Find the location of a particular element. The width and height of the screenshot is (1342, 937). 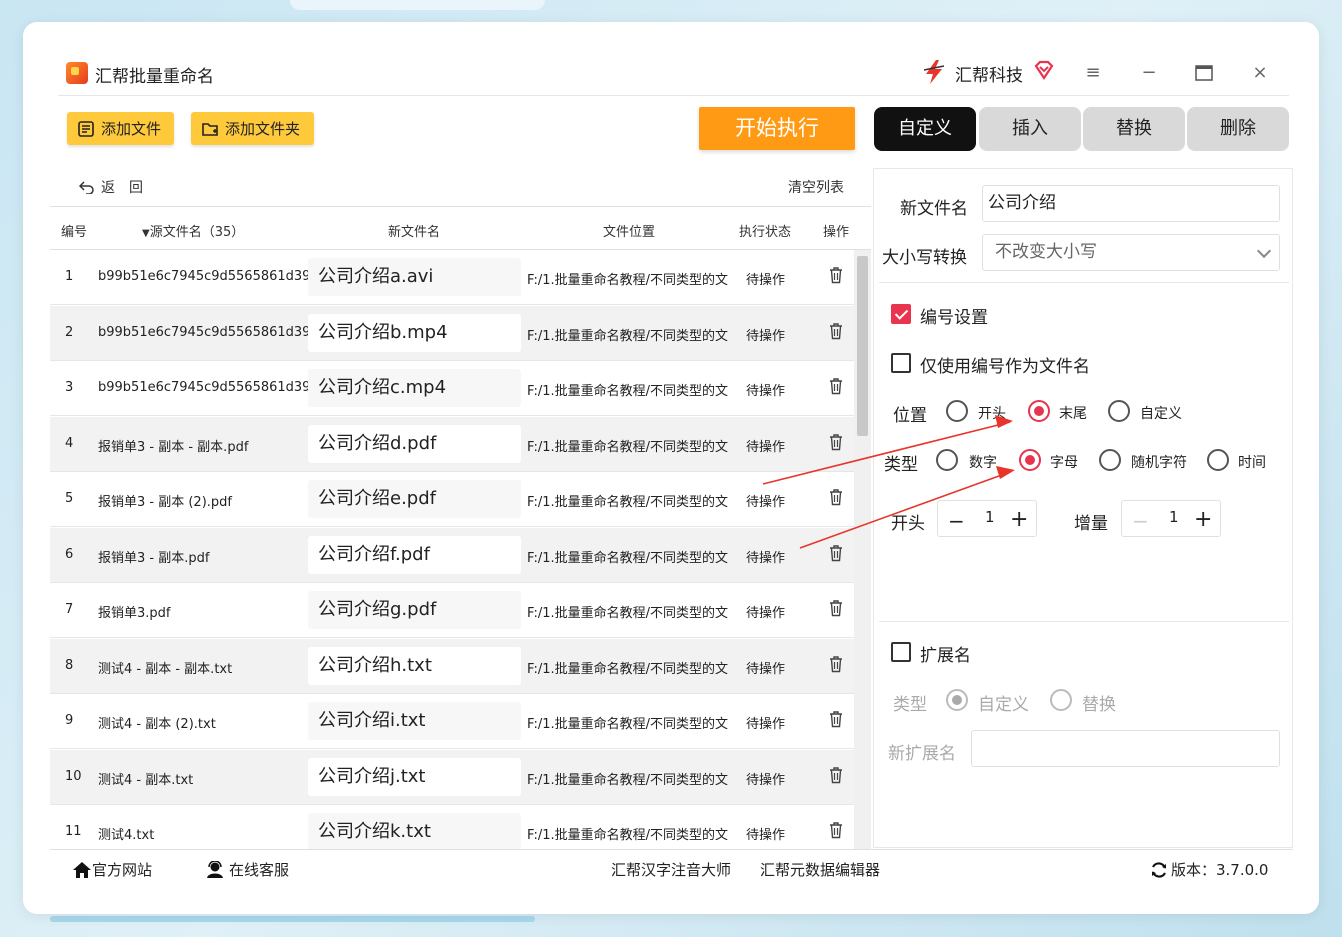

row-new-name-input: 公司介绍j.txt is located at coordinates (414, 776).